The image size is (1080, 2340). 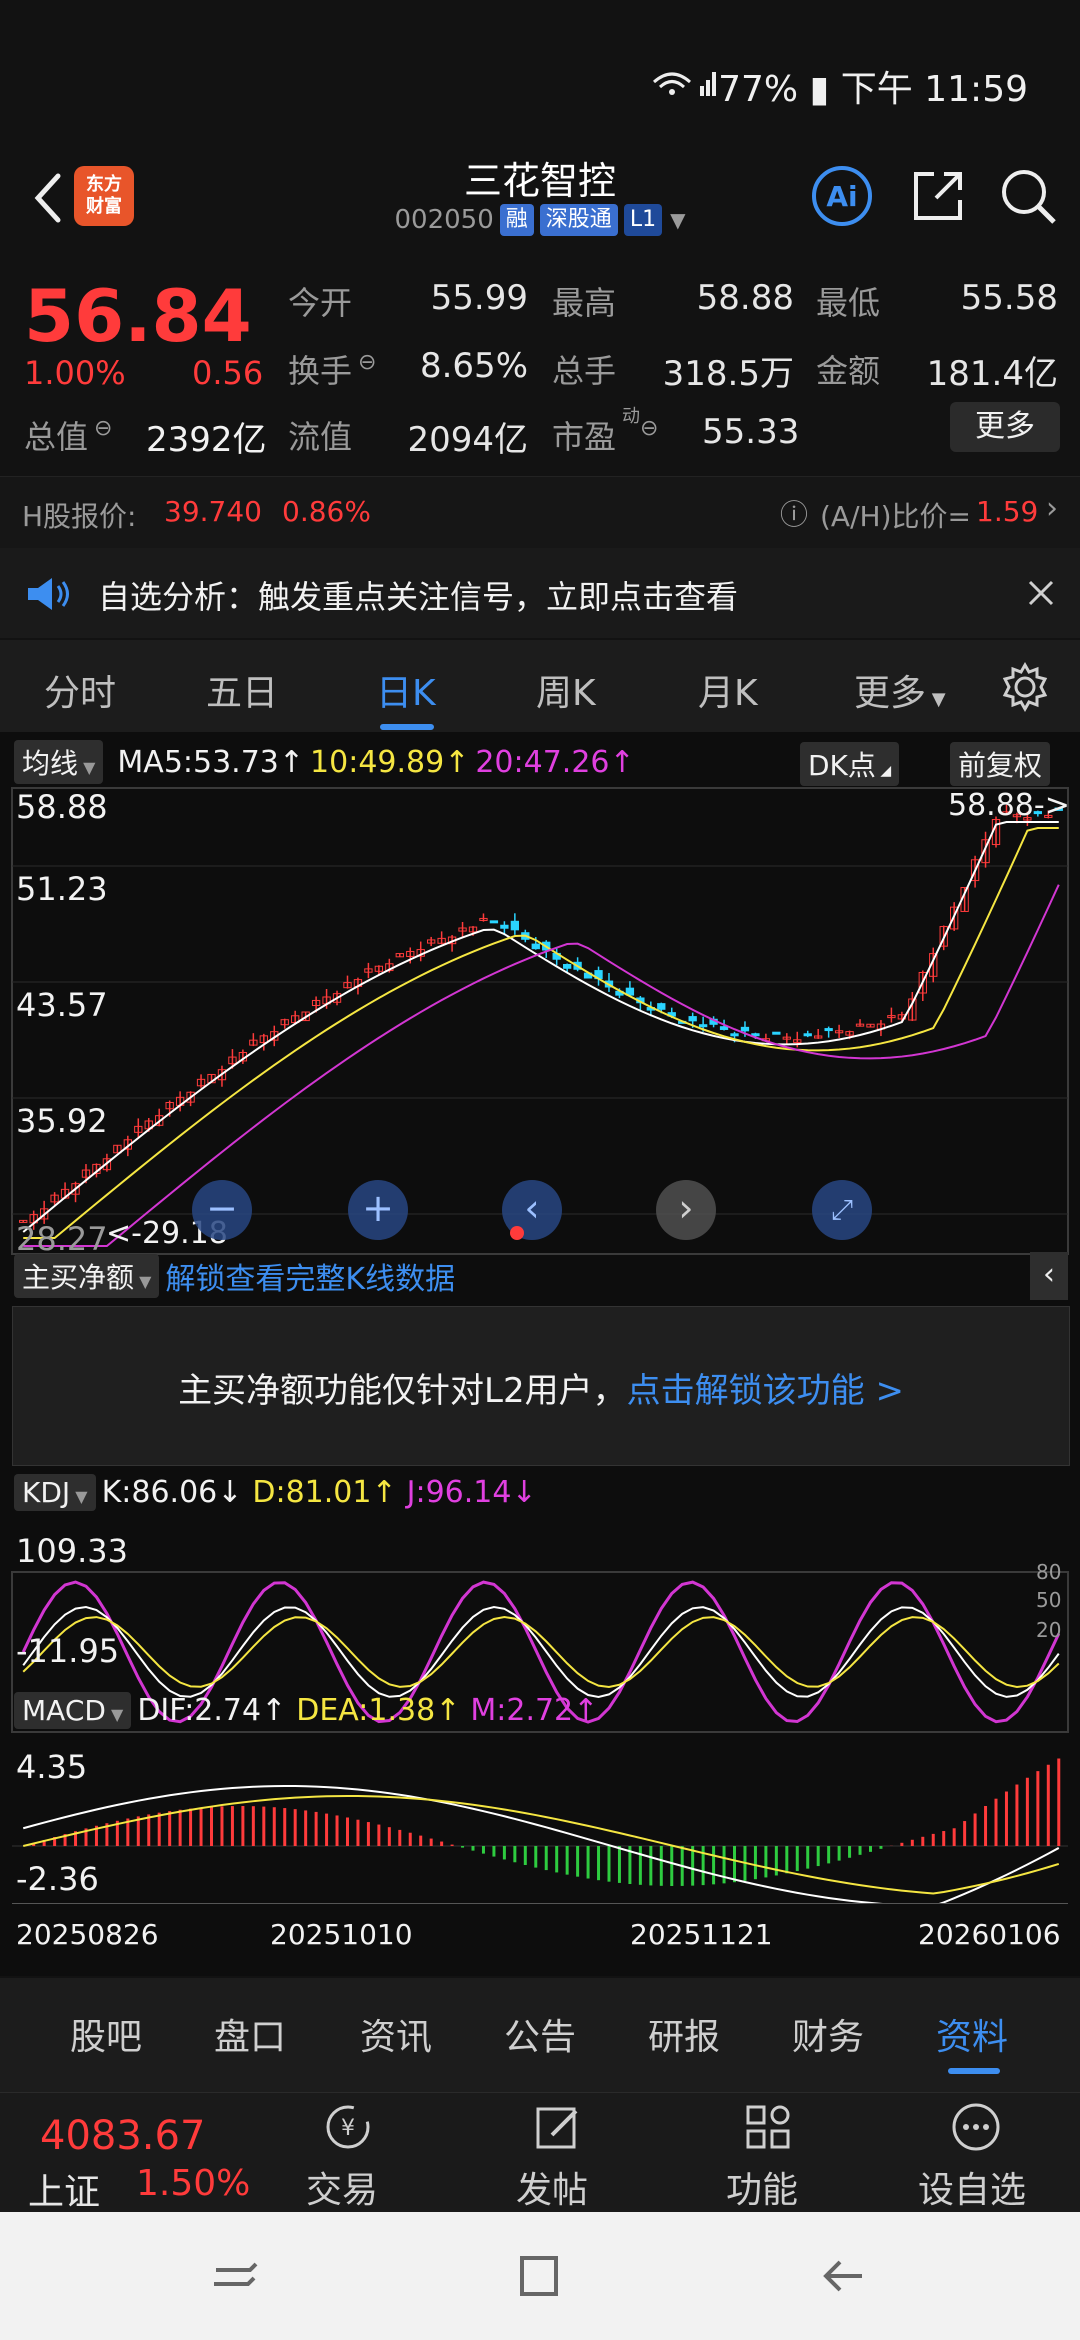 I want to click on analysis-notice: 自选分析：触发重点关注信号，立即点击查看, so click(x=540, y=593).